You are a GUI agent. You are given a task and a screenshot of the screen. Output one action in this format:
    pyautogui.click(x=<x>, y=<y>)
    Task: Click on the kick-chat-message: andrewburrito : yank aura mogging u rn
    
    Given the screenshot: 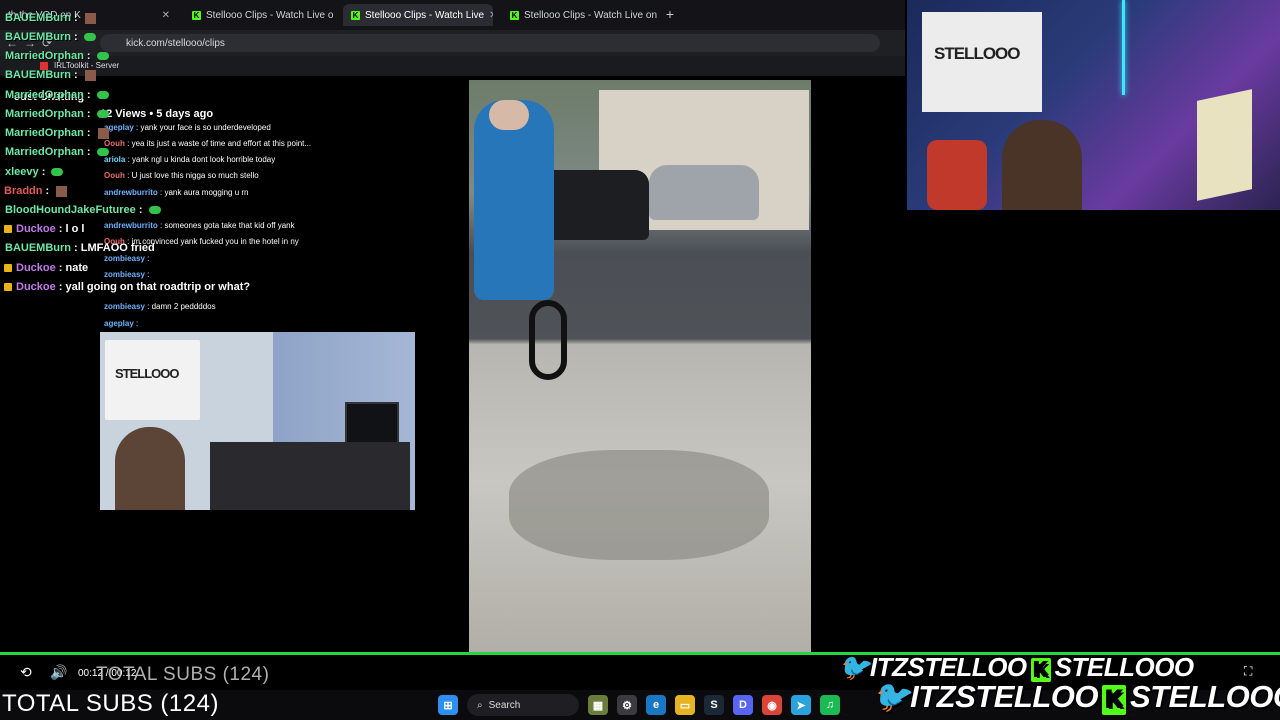 What is the action you would take?
    pyautogui.click(x=176, y=192)
    